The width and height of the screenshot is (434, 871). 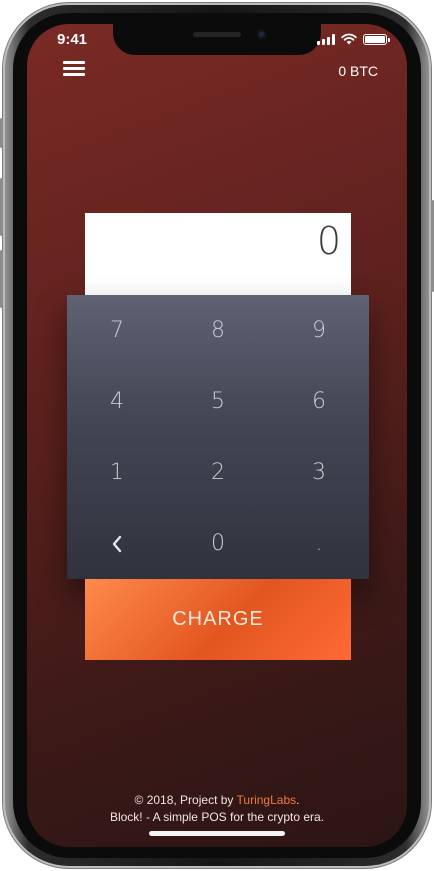 What do you see at coordinates (376, 39) in the screenshot?
I see `battery-icon` at bounding box center [376, 39].